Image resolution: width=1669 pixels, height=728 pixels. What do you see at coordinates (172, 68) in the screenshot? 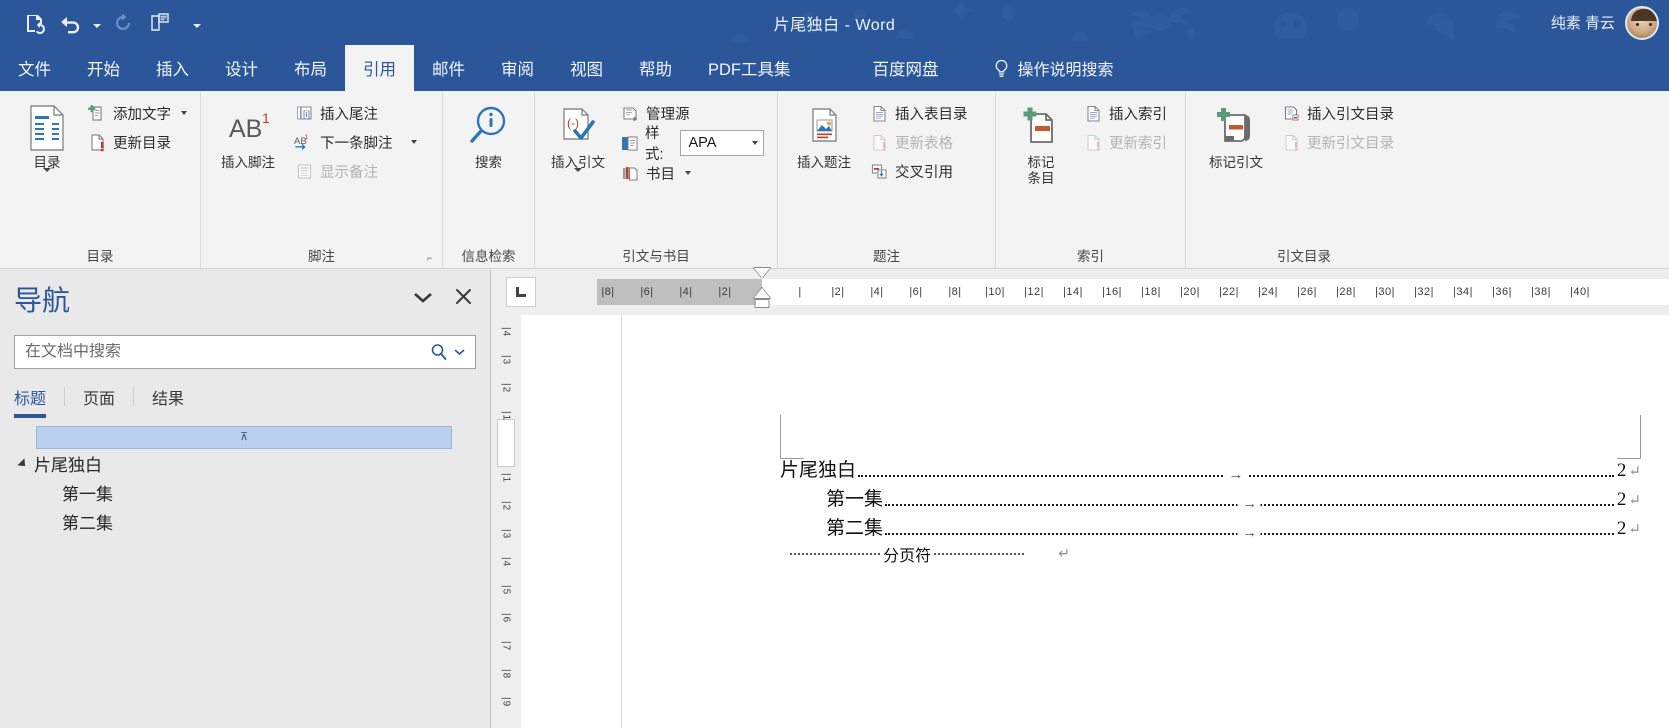
I see `tab-insert: 插入` at bounding box center [172, 68].